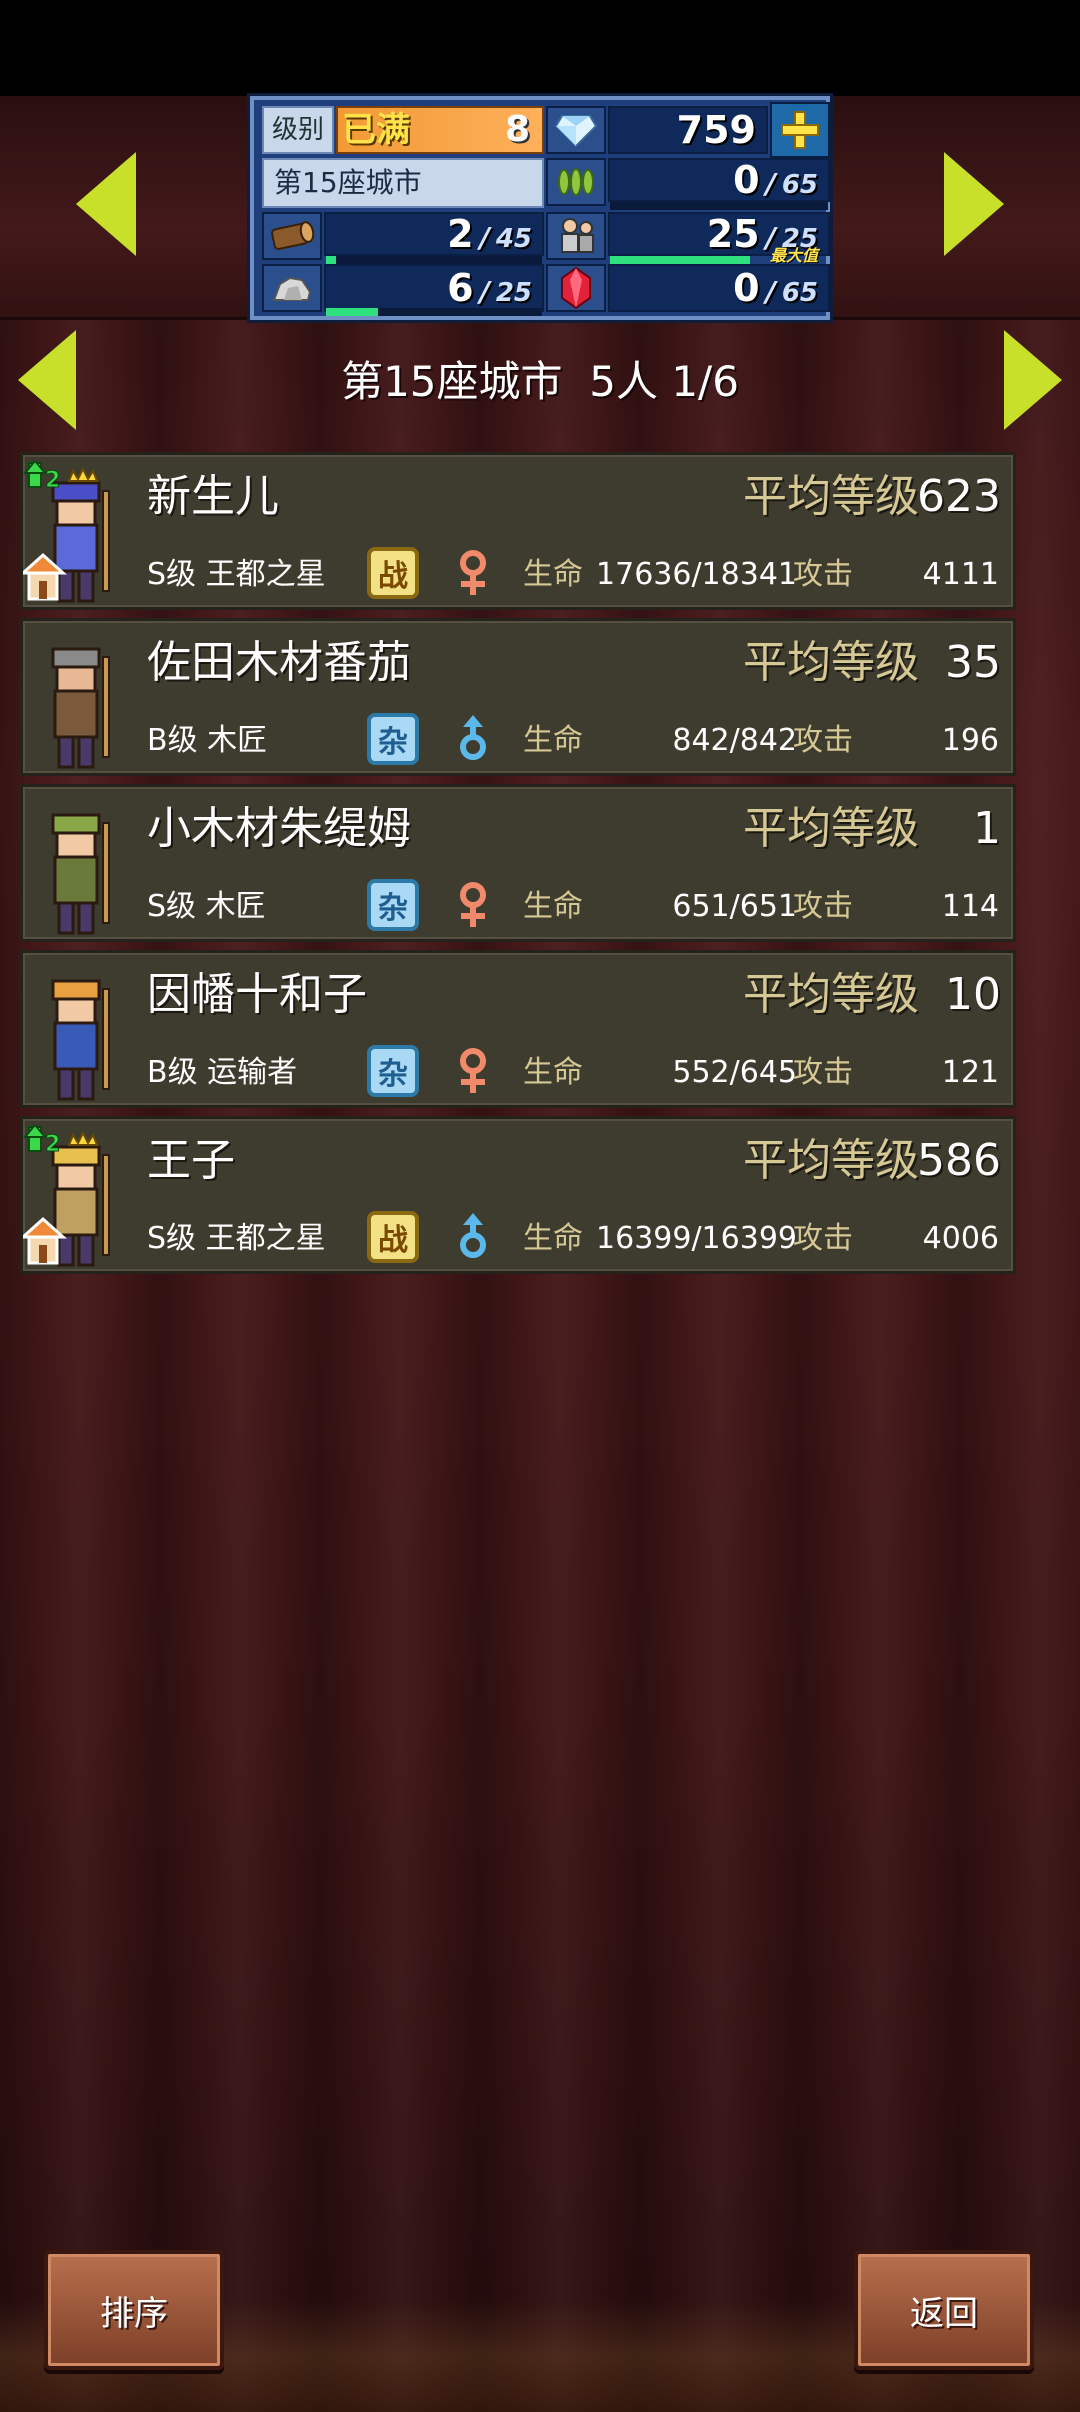  What do you see at coordinates (376, 130) in the screenshot?
I see `level-max-text: 已满` at bounding box center [376, 130].